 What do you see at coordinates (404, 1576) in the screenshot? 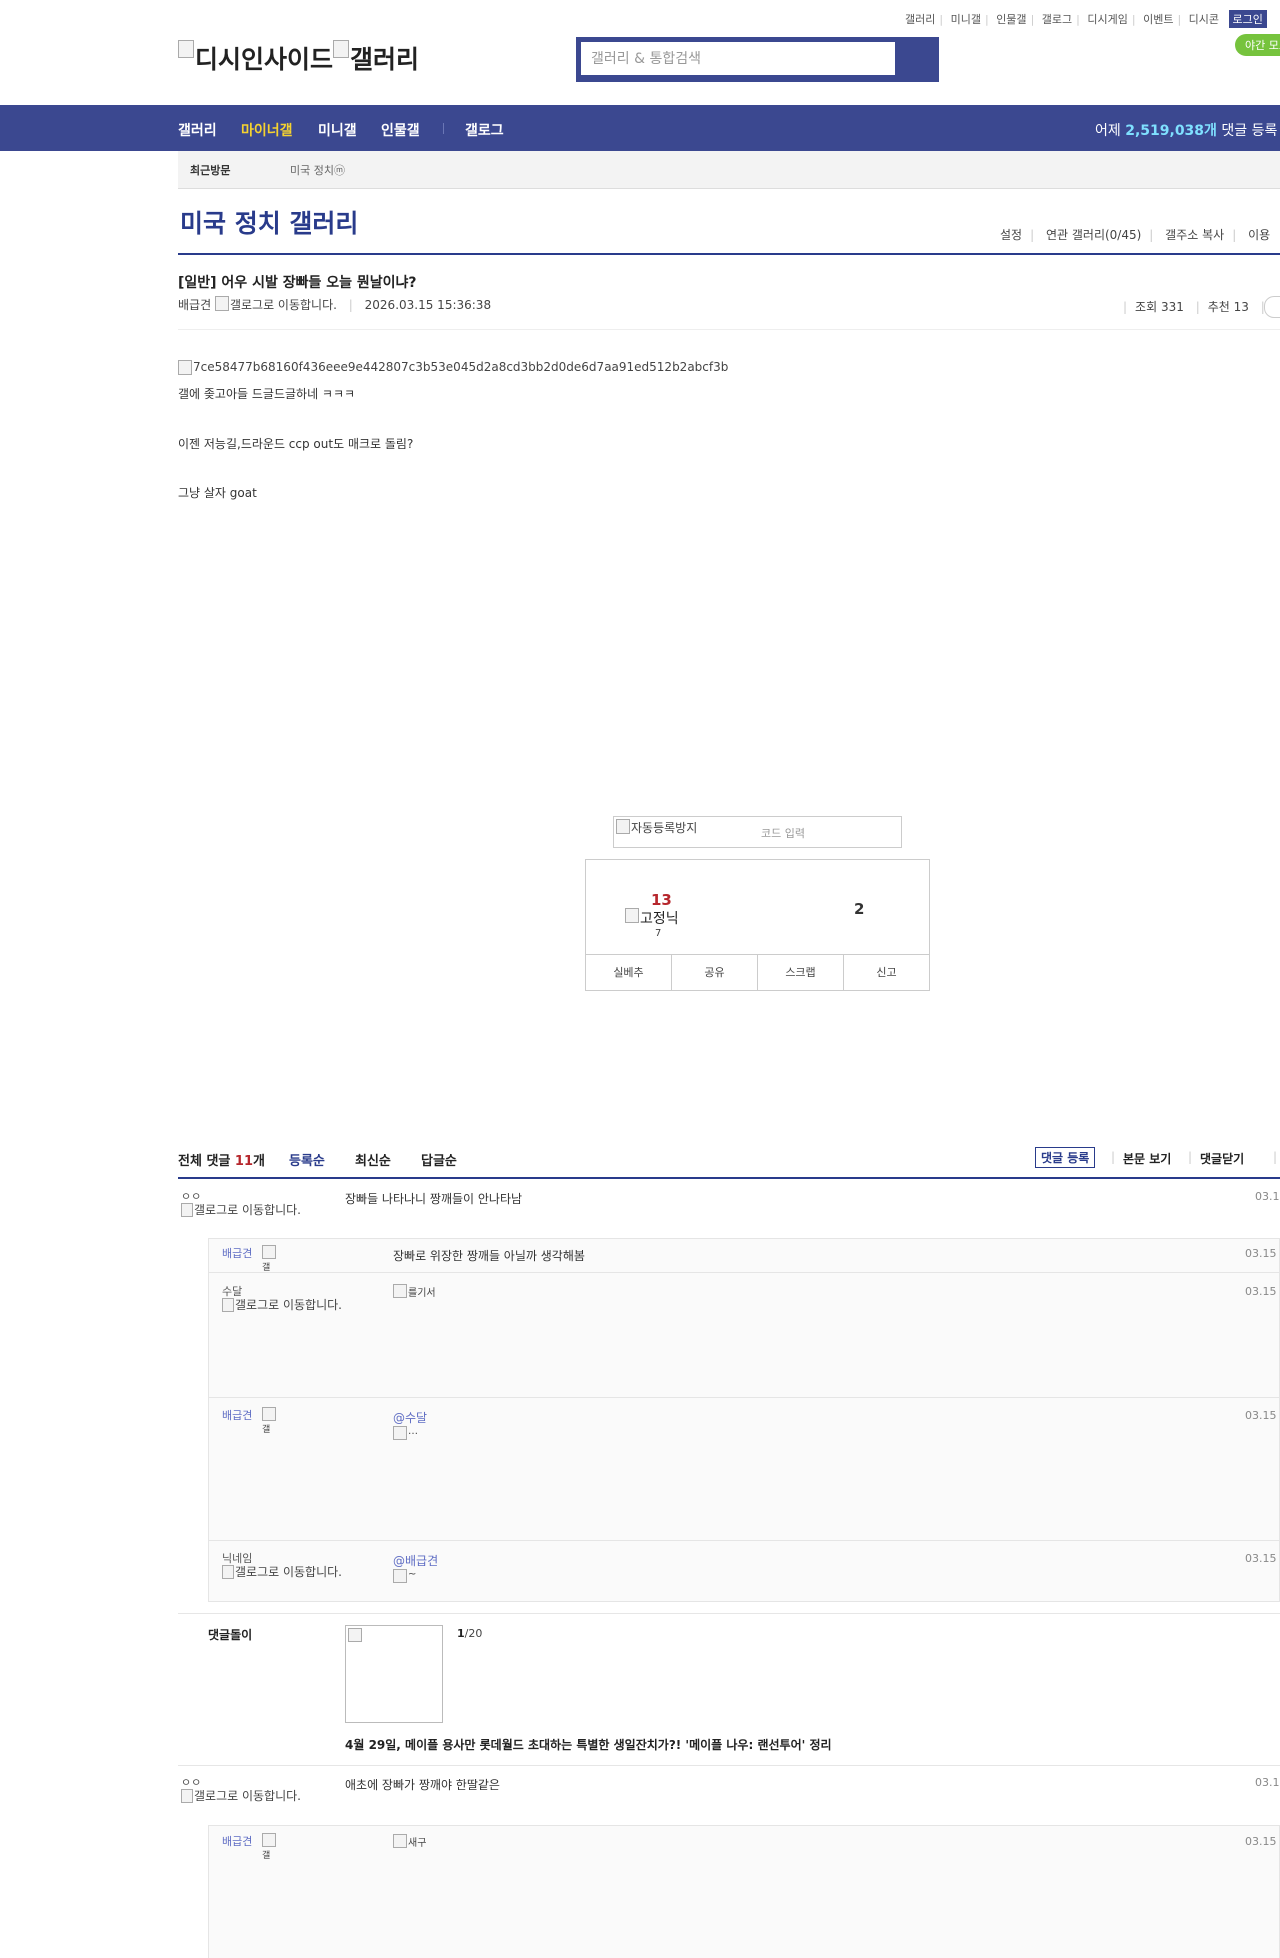
I see `reply-dccon: ~` at bounding box center [404, 1576].